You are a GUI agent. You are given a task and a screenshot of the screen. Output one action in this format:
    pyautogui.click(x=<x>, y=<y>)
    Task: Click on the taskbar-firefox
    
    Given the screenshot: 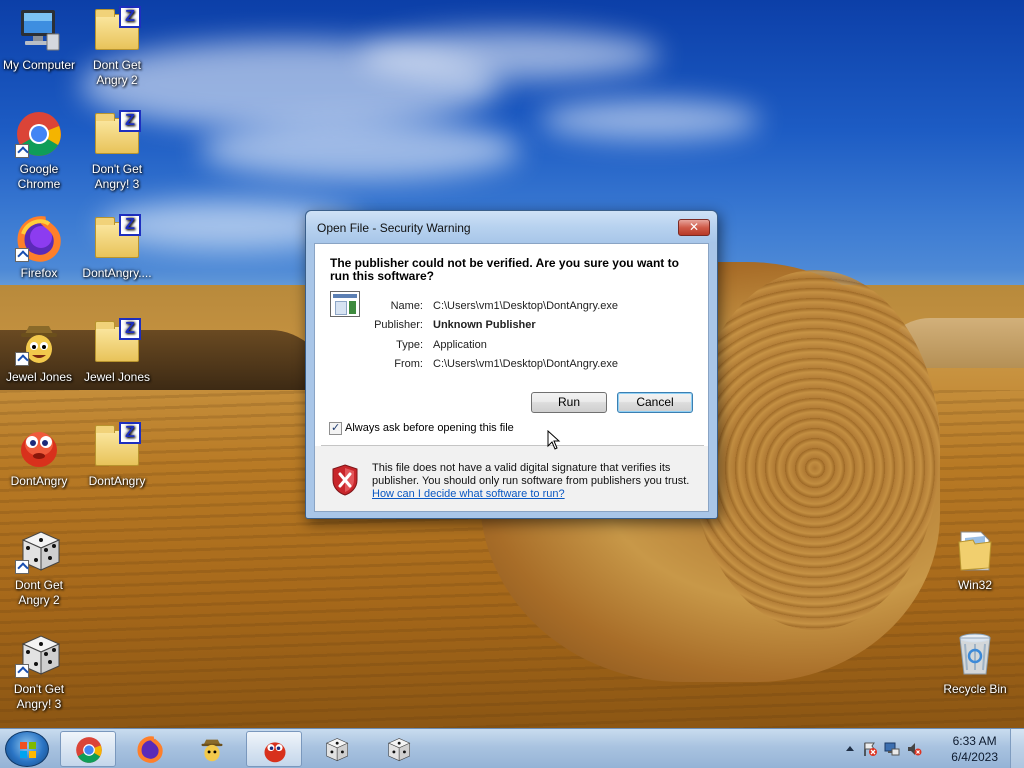 What is the action you would take?
    pyautogui.click(x=150, y=749)
    